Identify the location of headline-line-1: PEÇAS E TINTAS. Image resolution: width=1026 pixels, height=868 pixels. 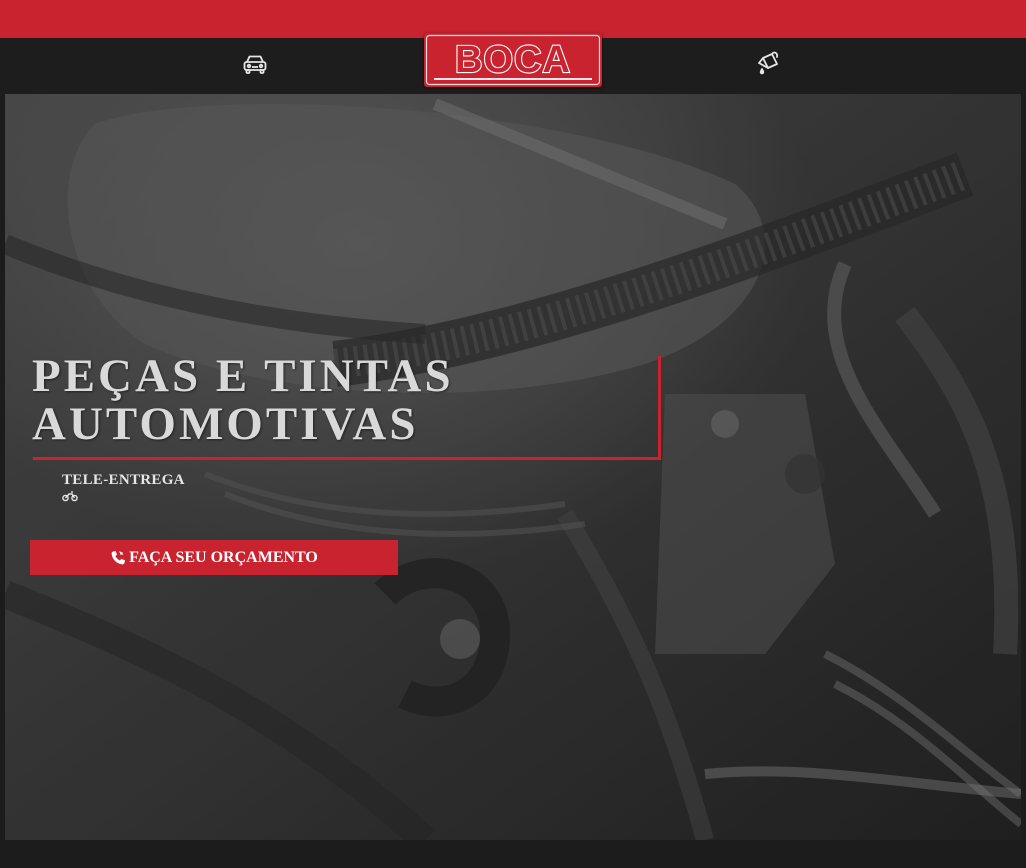
(243, 376).